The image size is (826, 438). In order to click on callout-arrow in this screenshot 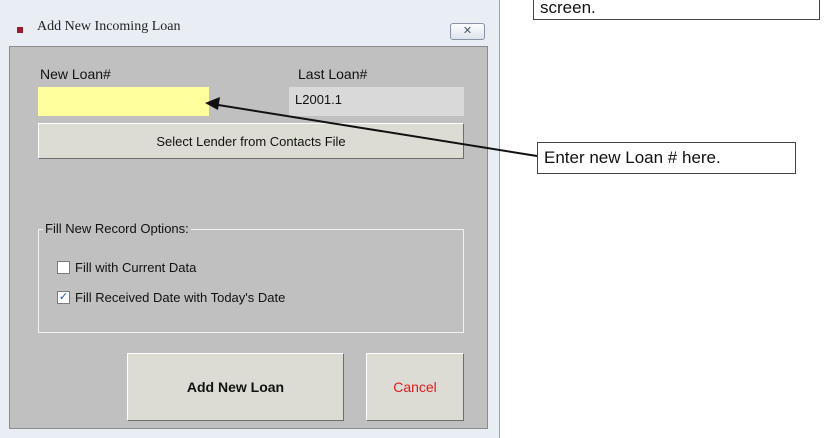, I will do `click(371, 127)`.